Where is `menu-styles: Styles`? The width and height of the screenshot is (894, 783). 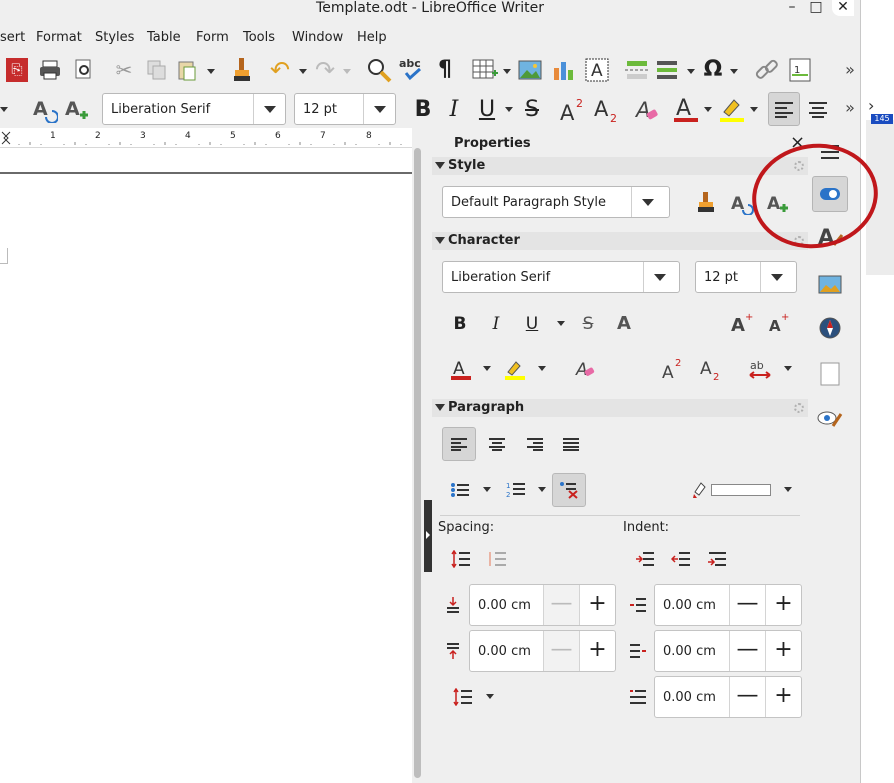
menu-styles: Styles is located at coordinates (114, 37).